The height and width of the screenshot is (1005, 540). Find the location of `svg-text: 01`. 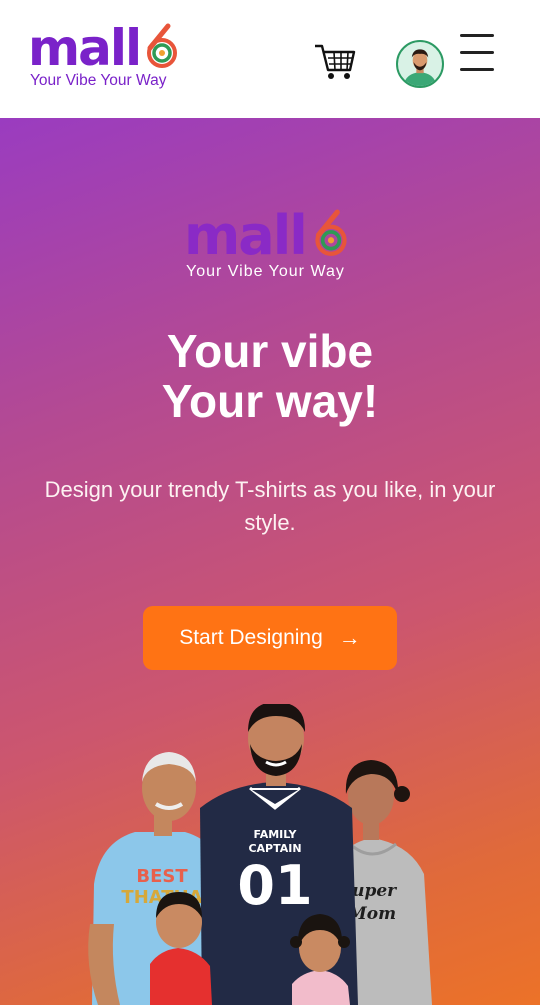

svg-text: 01 is located at coordinates (274, 885).